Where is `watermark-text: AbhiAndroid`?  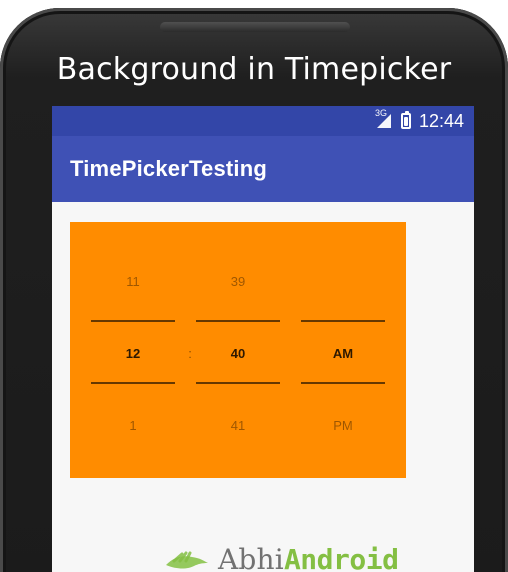 watermark-text: AbhiAndroid is located at coordinates (308, 557).